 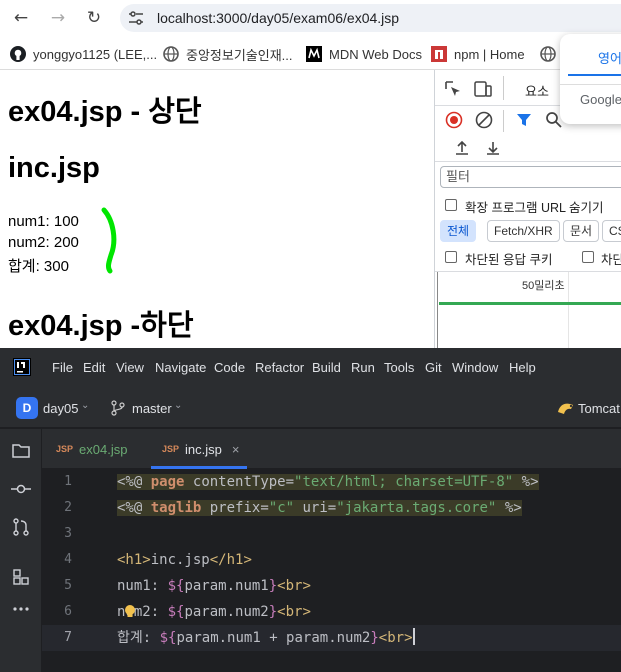 I want to click on filter-chip-css: CS, so click(x=611, y=231).